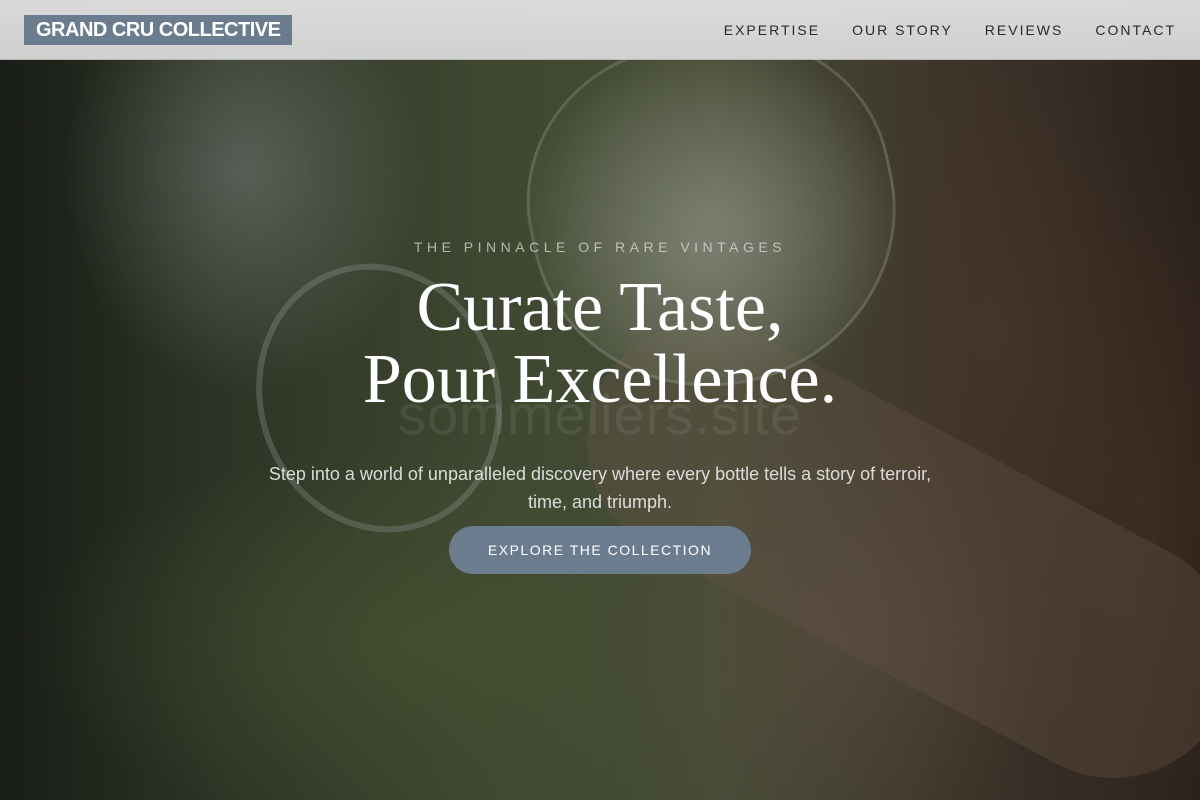 The width and height of the screenshot is (1200, 800). I want to click on hero-eyebrow: THE PINNACLE OF RARE VINTAGES, so click(600, 247).